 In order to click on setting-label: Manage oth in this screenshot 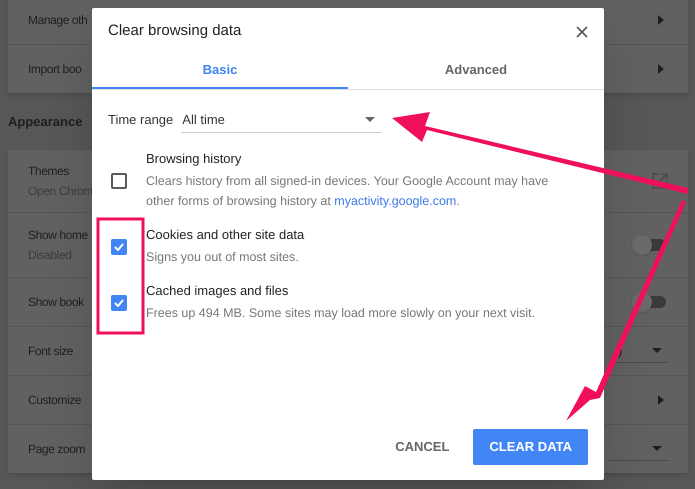, I will do `click(58, 20)`.